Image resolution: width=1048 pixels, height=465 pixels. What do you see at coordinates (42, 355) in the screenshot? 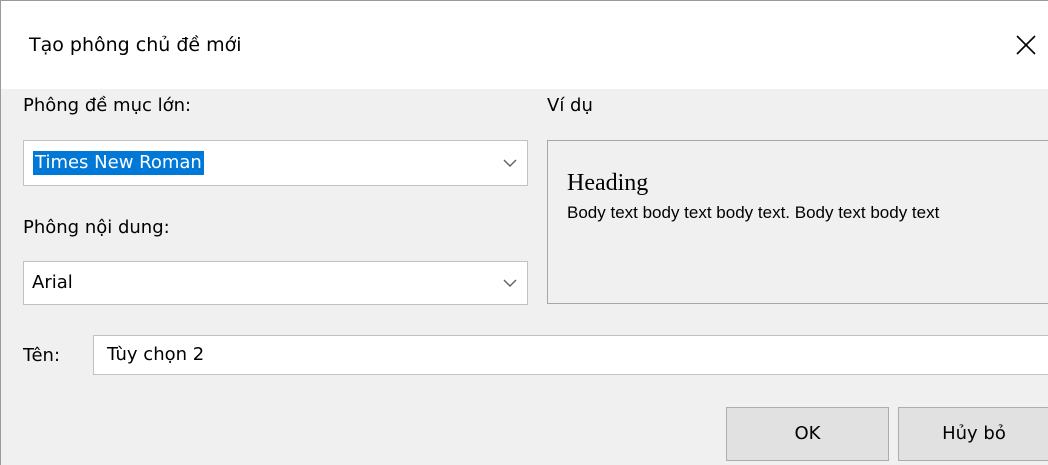
I see `name-label: Tên:` at bounding box center [42, 355].